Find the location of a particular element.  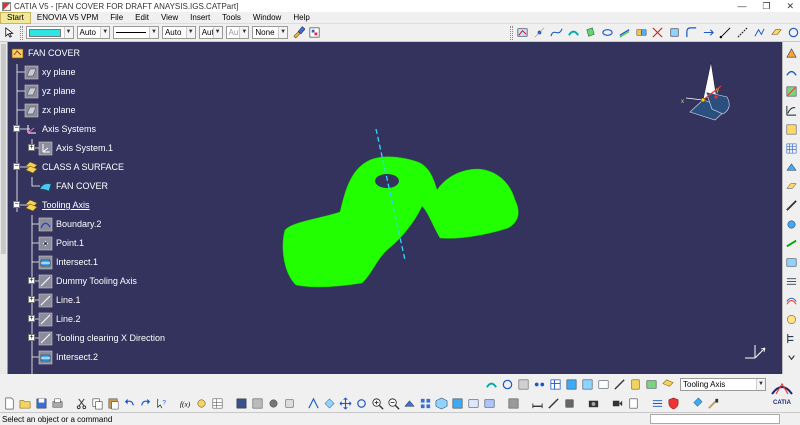

join-icon is located at coordinates (641, 33).